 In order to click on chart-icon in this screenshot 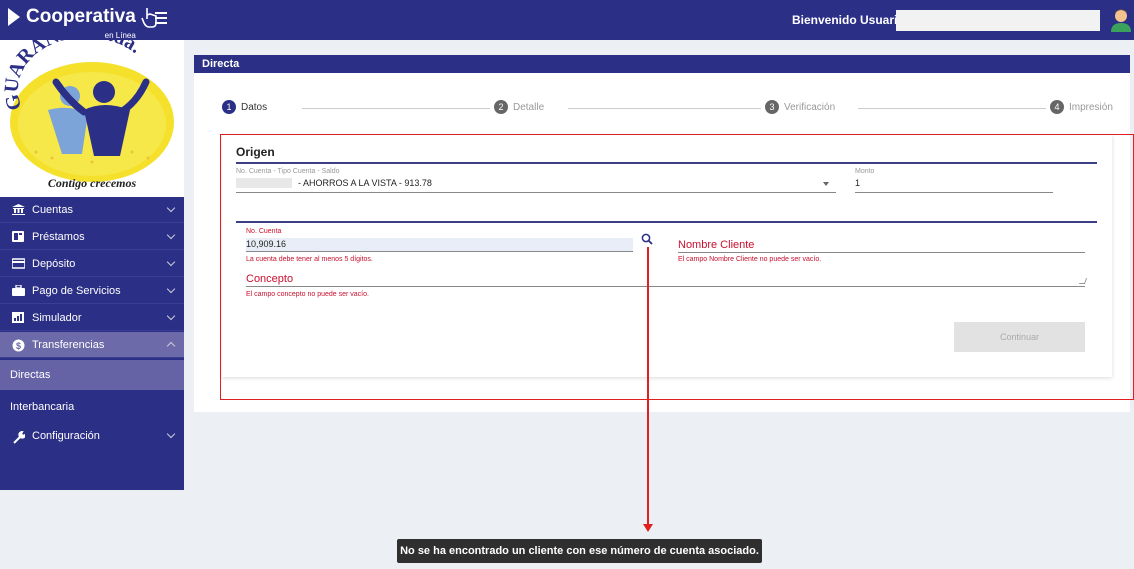, I will do `click(18, 317)`.